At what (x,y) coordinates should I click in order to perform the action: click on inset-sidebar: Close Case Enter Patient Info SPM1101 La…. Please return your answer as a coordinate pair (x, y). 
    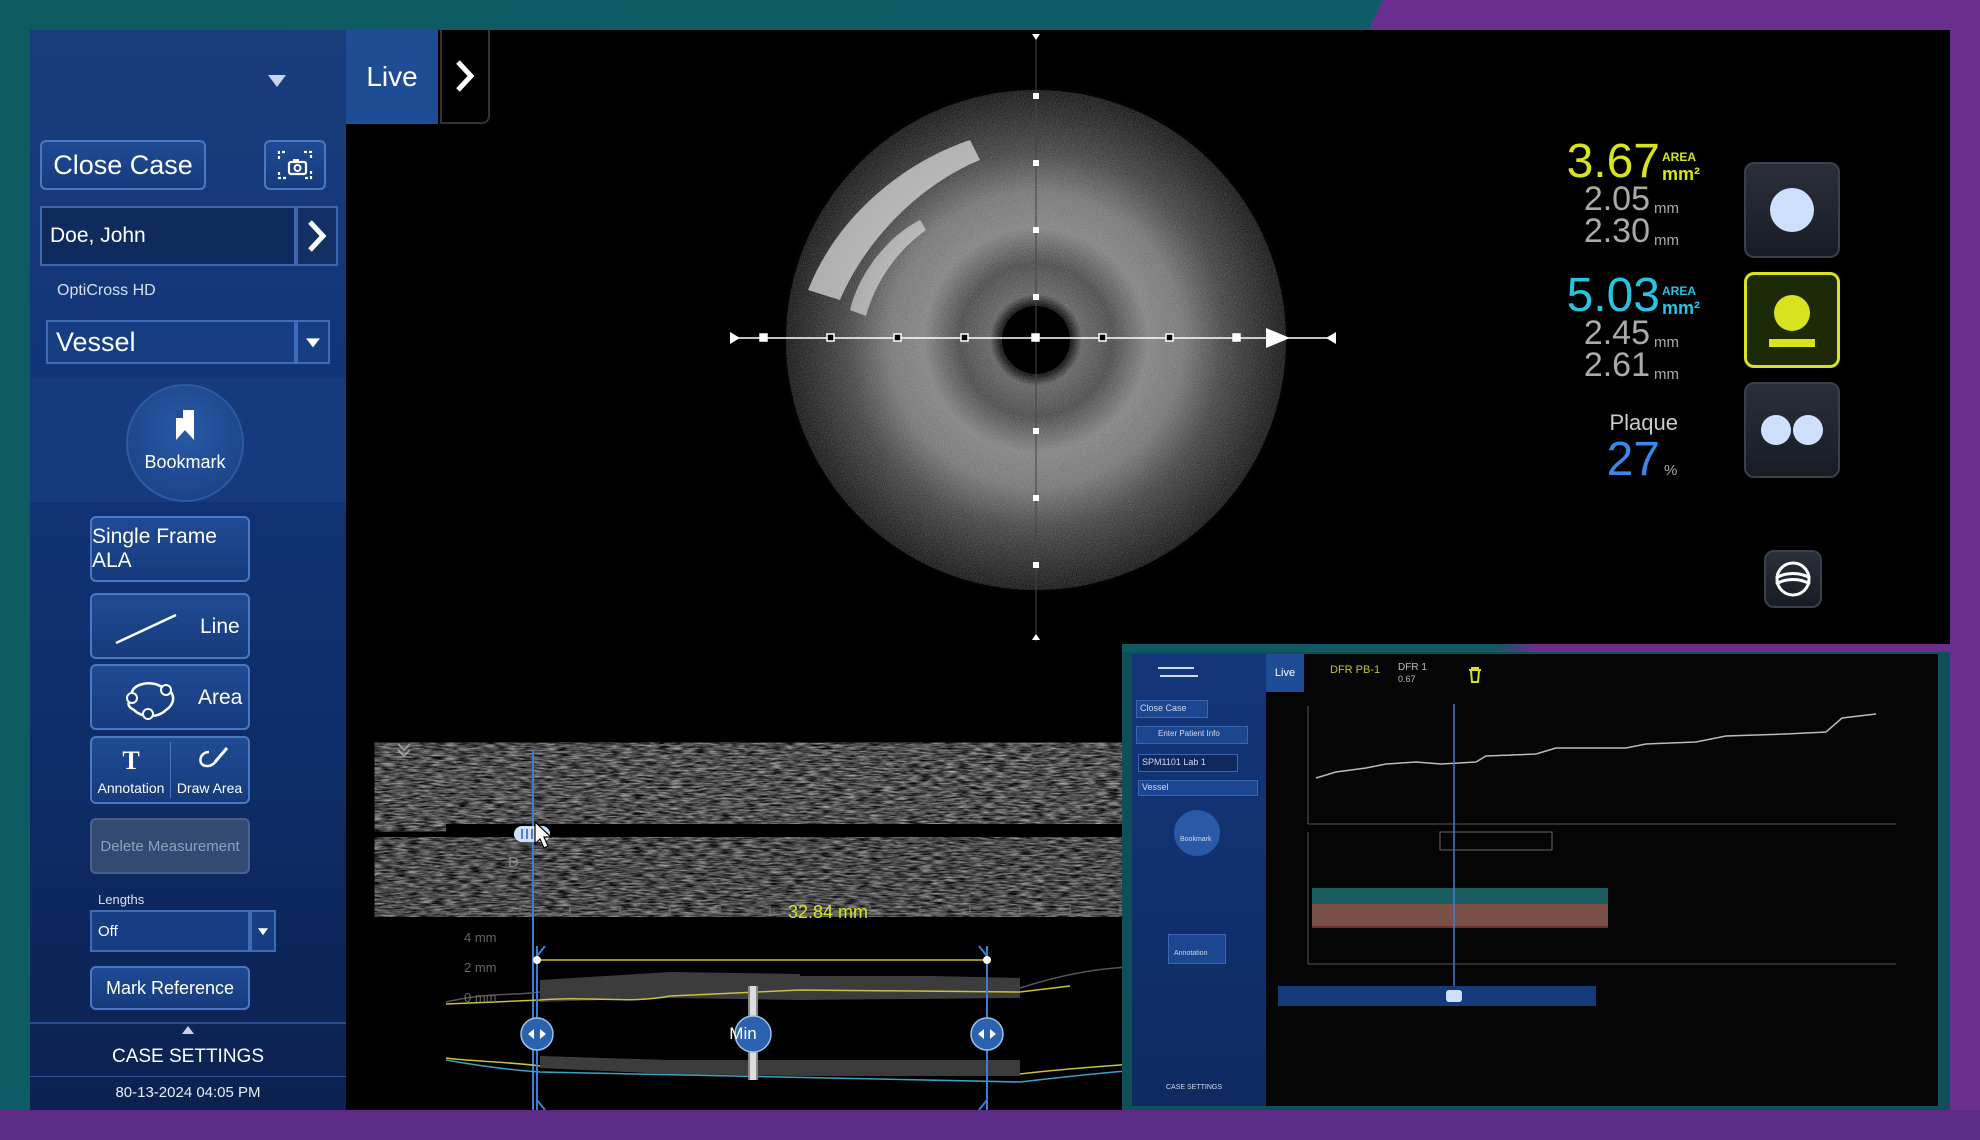
    Looking at the image, I should click on (1199, 880).